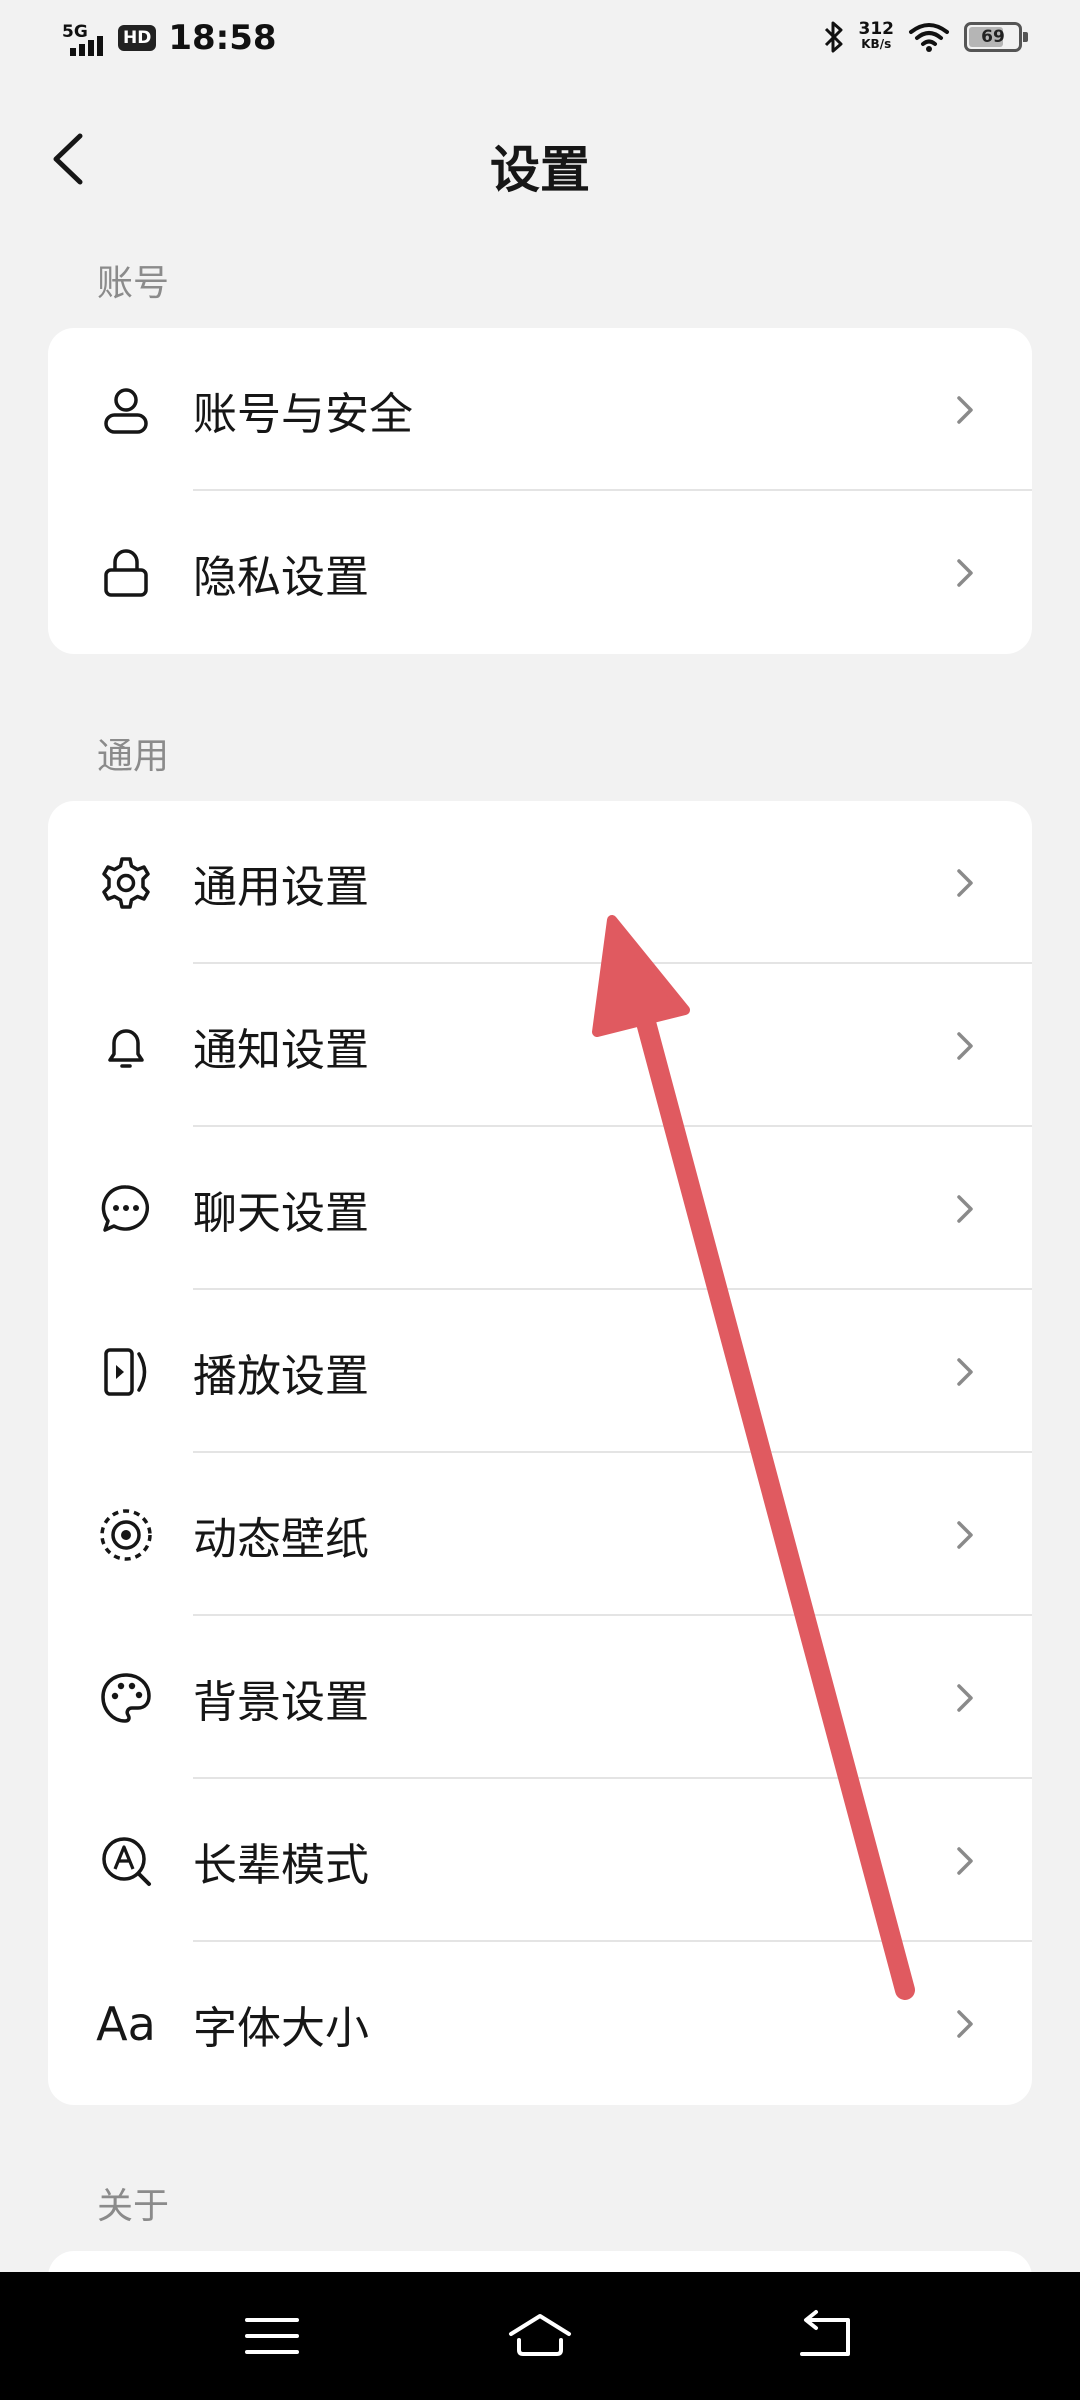 The height and width of the screenshot is (2400, 1080). Describe the element at coordinates (833, 37) in the screenshot. I see `bluetooth-icon` at that location.